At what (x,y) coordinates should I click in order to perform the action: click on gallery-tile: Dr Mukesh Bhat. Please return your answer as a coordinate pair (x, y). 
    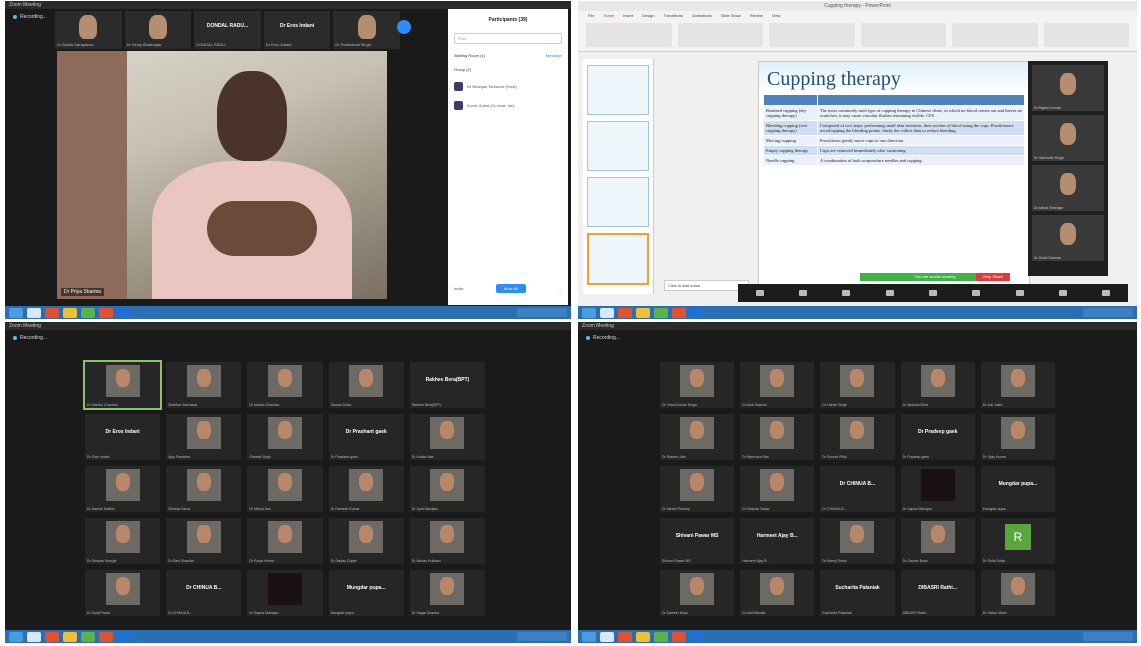
    Looking at the image, I should click on (937, 385).